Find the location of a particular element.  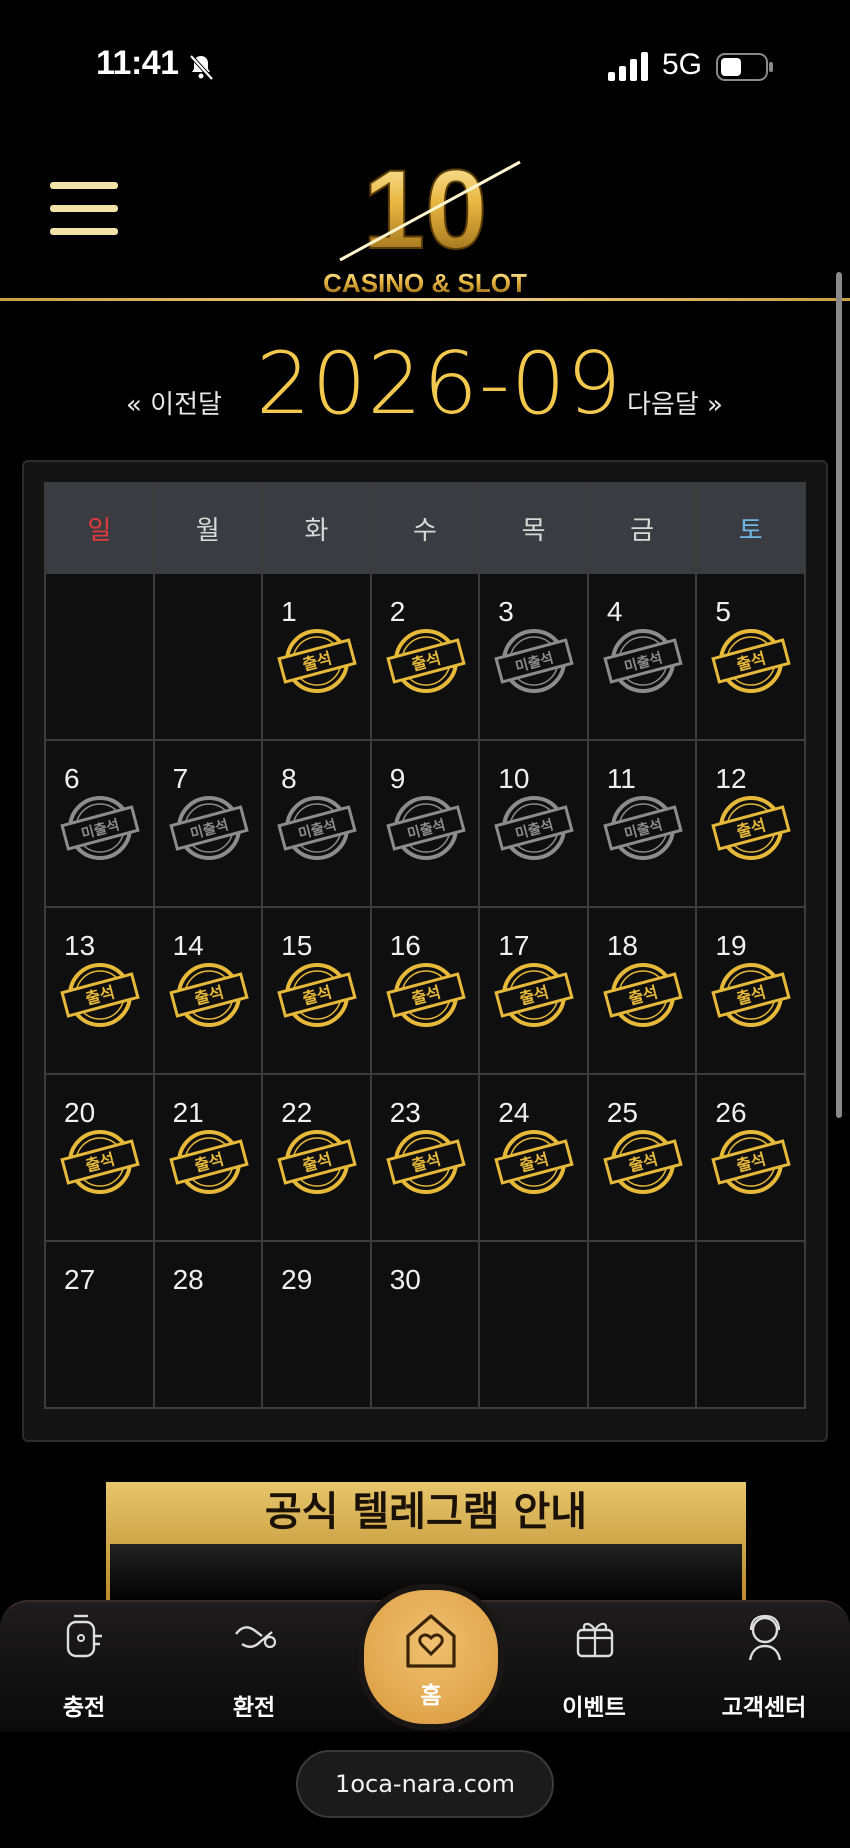

calendar-day-cell: 2 출석 is located at coordinates (425, 656).